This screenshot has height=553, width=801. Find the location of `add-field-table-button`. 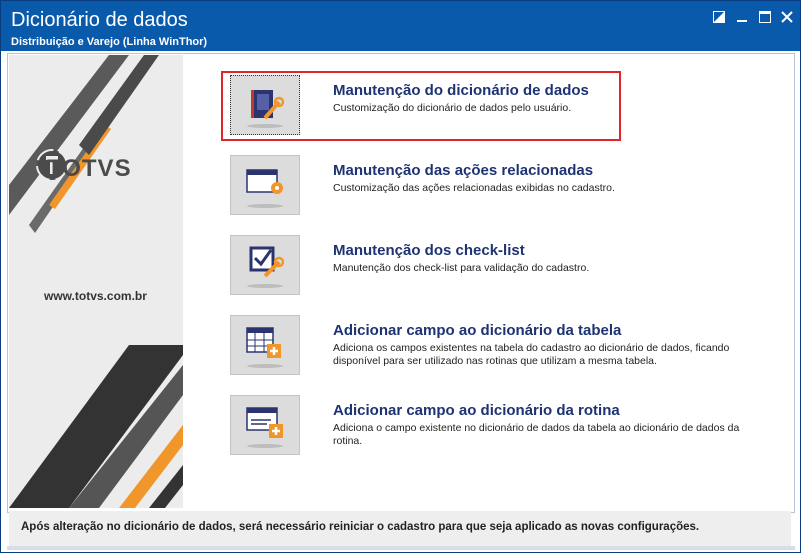

add-field-table-button is located at coordinates (265, 345).